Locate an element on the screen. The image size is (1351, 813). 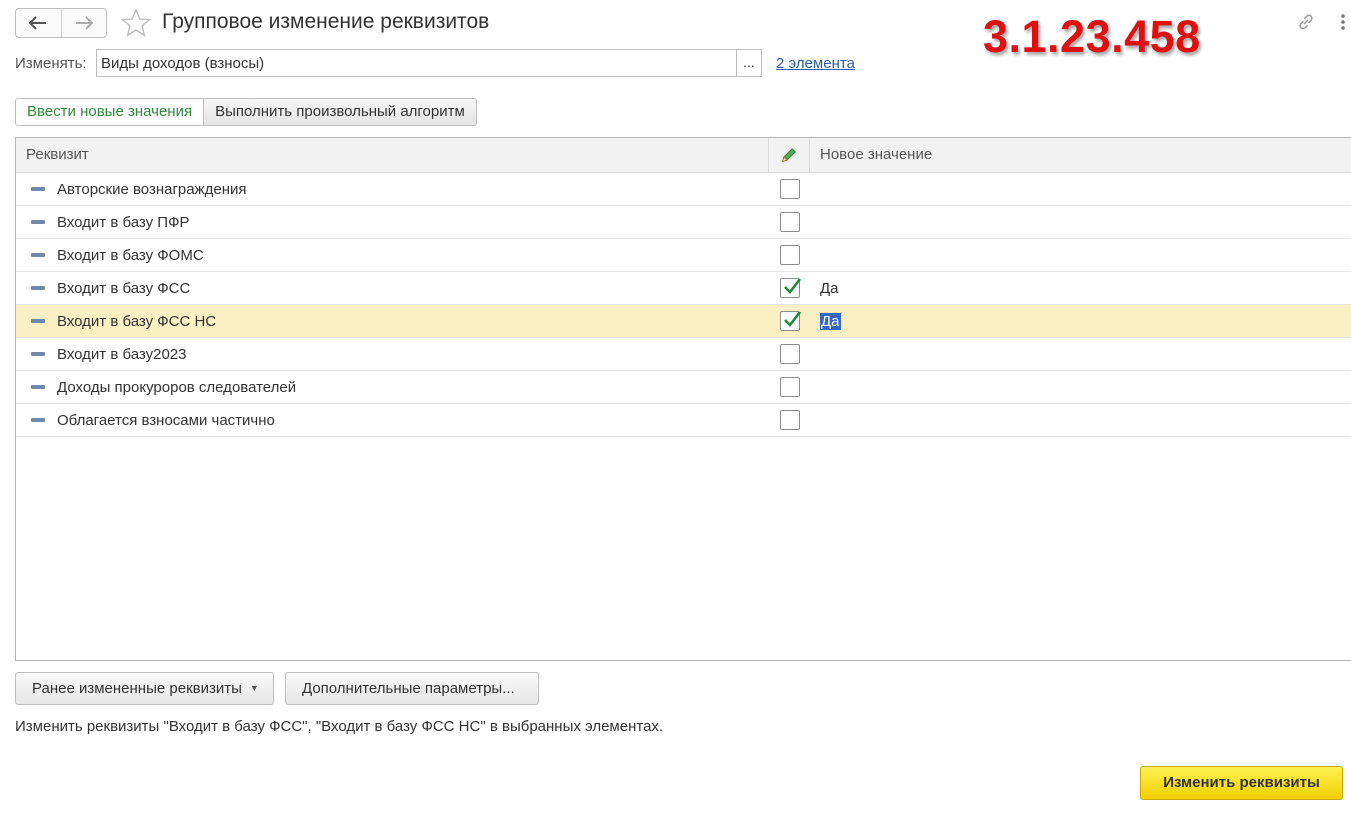
change-object-field: Виды доходов (взносы) is located at coordinates (416, 63).